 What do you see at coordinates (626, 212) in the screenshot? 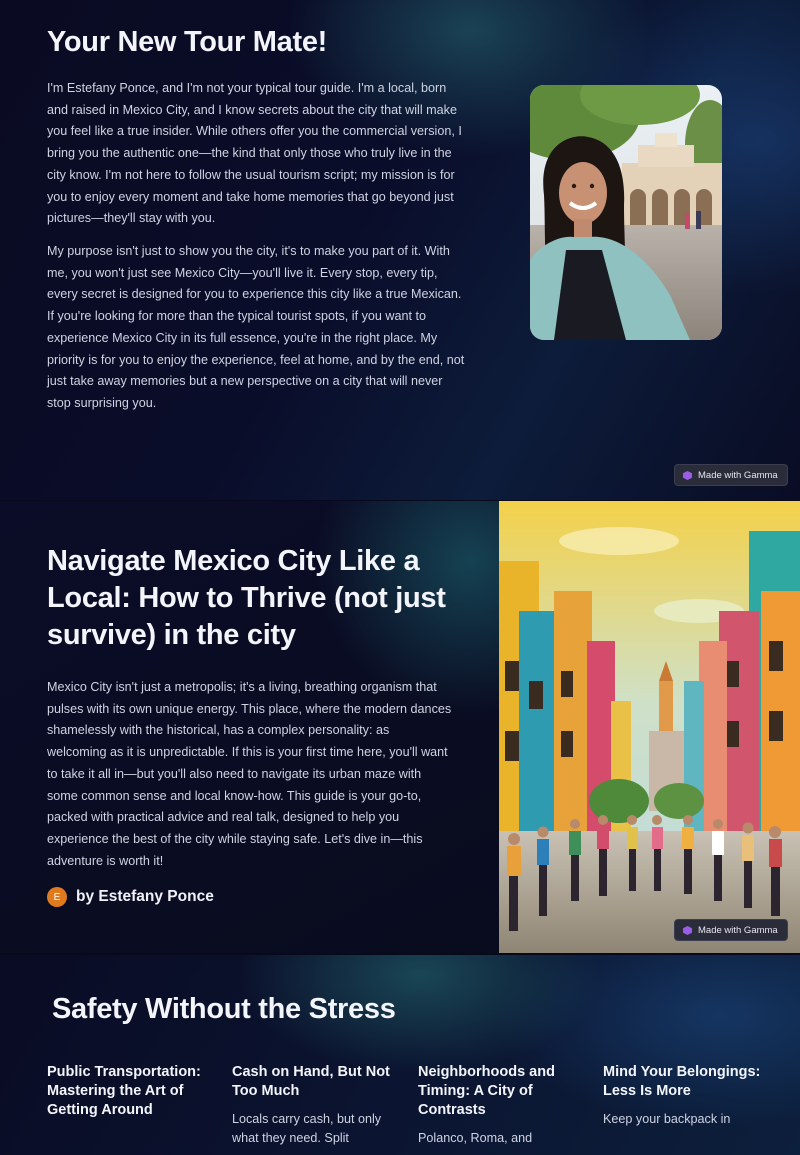
I see `guide-portrait-photo` at bounding box center [626, 212].